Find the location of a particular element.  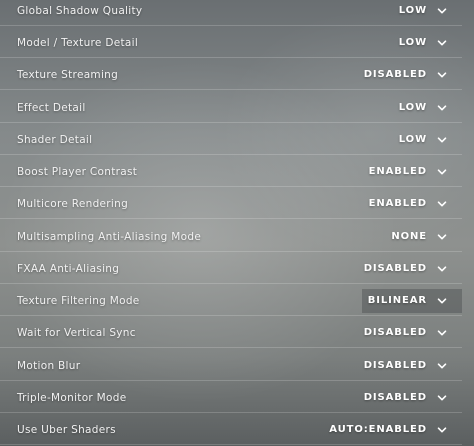

setting-row-effect-detail: Effect Detail LOW is located at coordinates (231, 108).